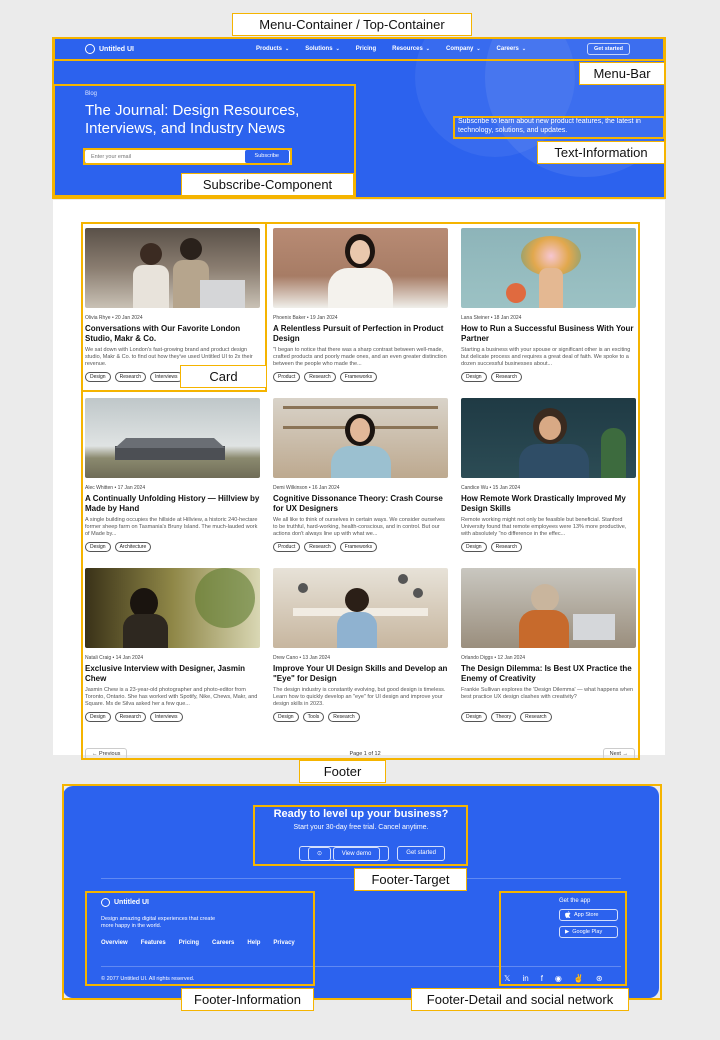 This screenshot has height=1040, width=720. What do you see at coordinates (622, 73) in the screenshot?
I see `annotation-label: Menu-Bar` at bounding box center [622, 73].